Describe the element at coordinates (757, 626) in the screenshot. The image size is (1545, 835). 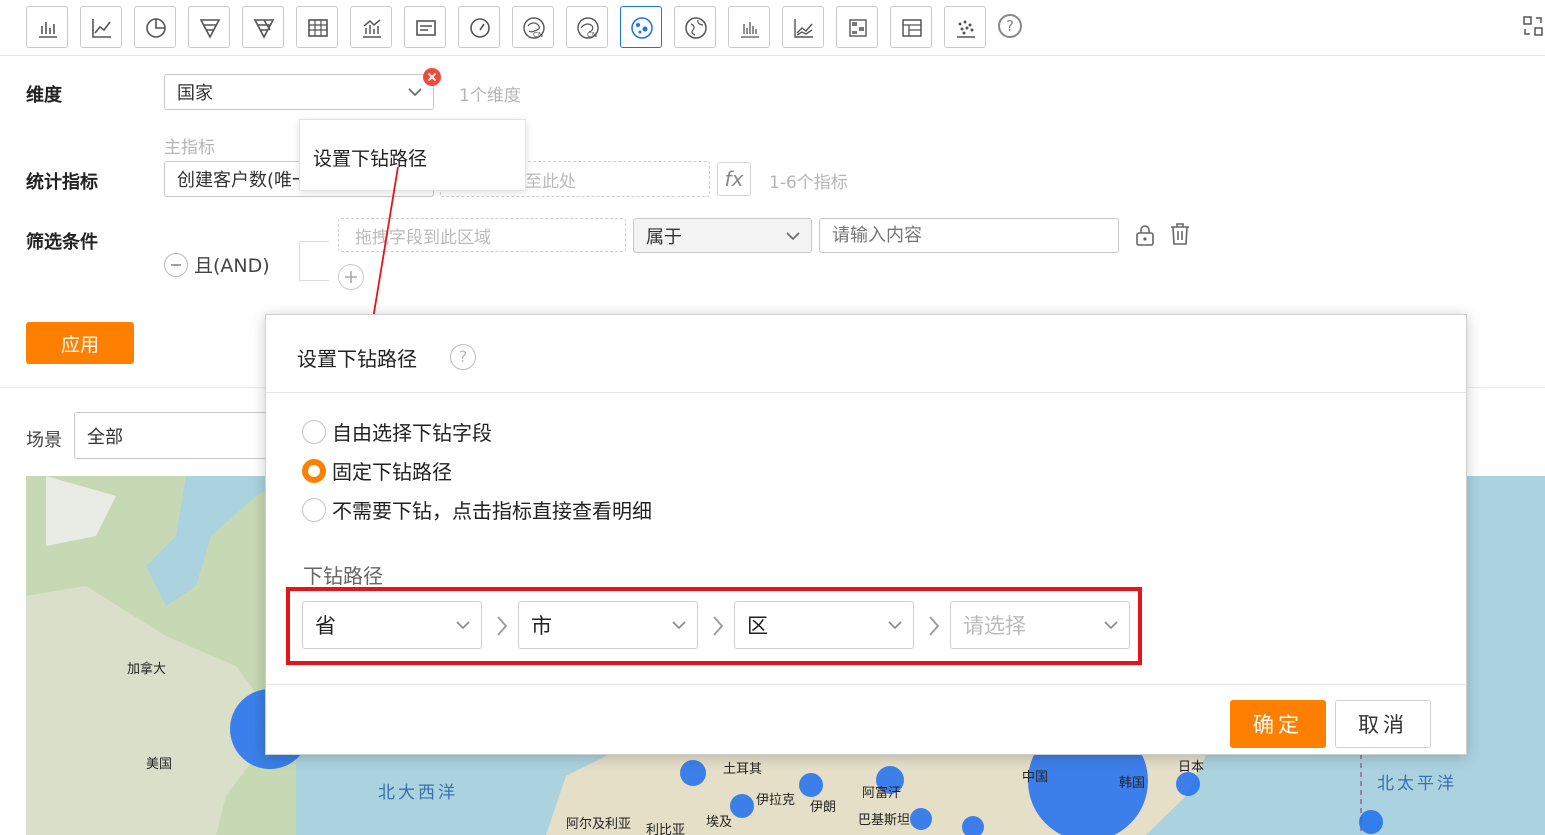
I see `path-value: 区` at that location.